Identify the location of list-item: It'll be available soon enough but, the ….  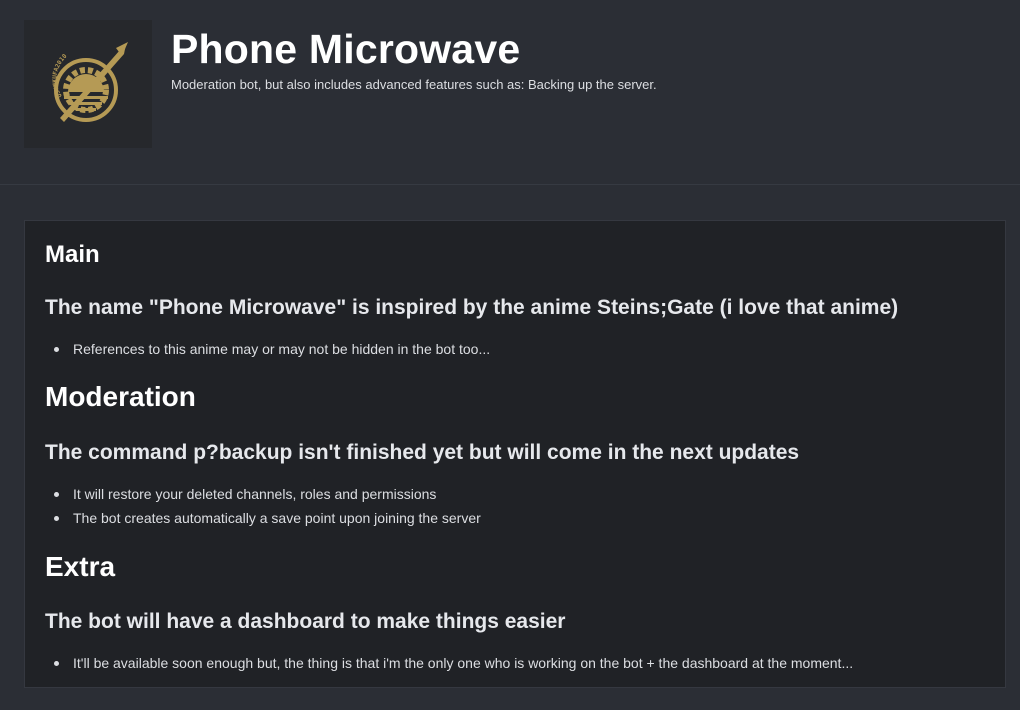
(449, 663).